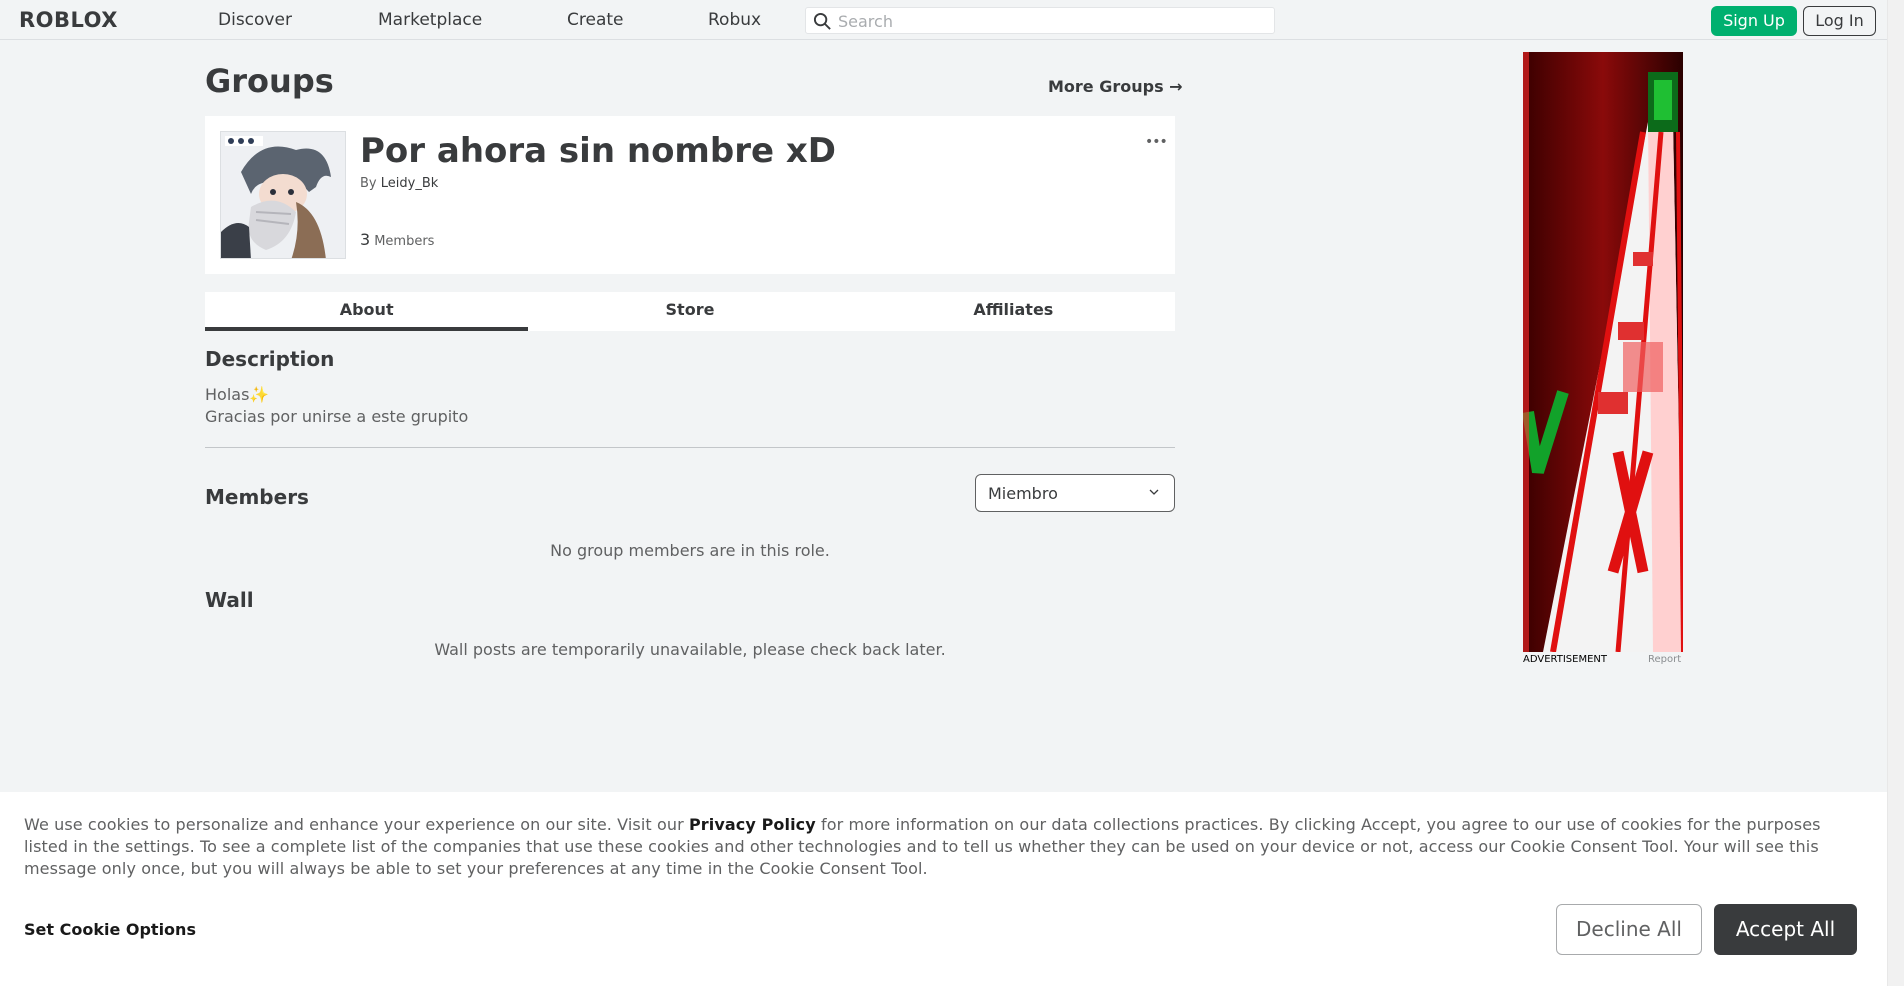 Image resolution: width=1904 pixels, height=986 pixels. I want to click on group-emblem-art, so click(283, 195).